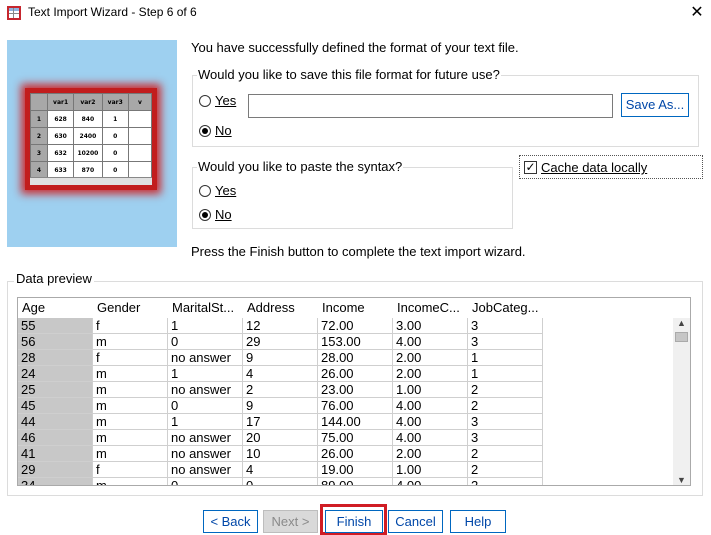  I want to click on paste-syntax-yes-radio: Yes, so click(217, 190).